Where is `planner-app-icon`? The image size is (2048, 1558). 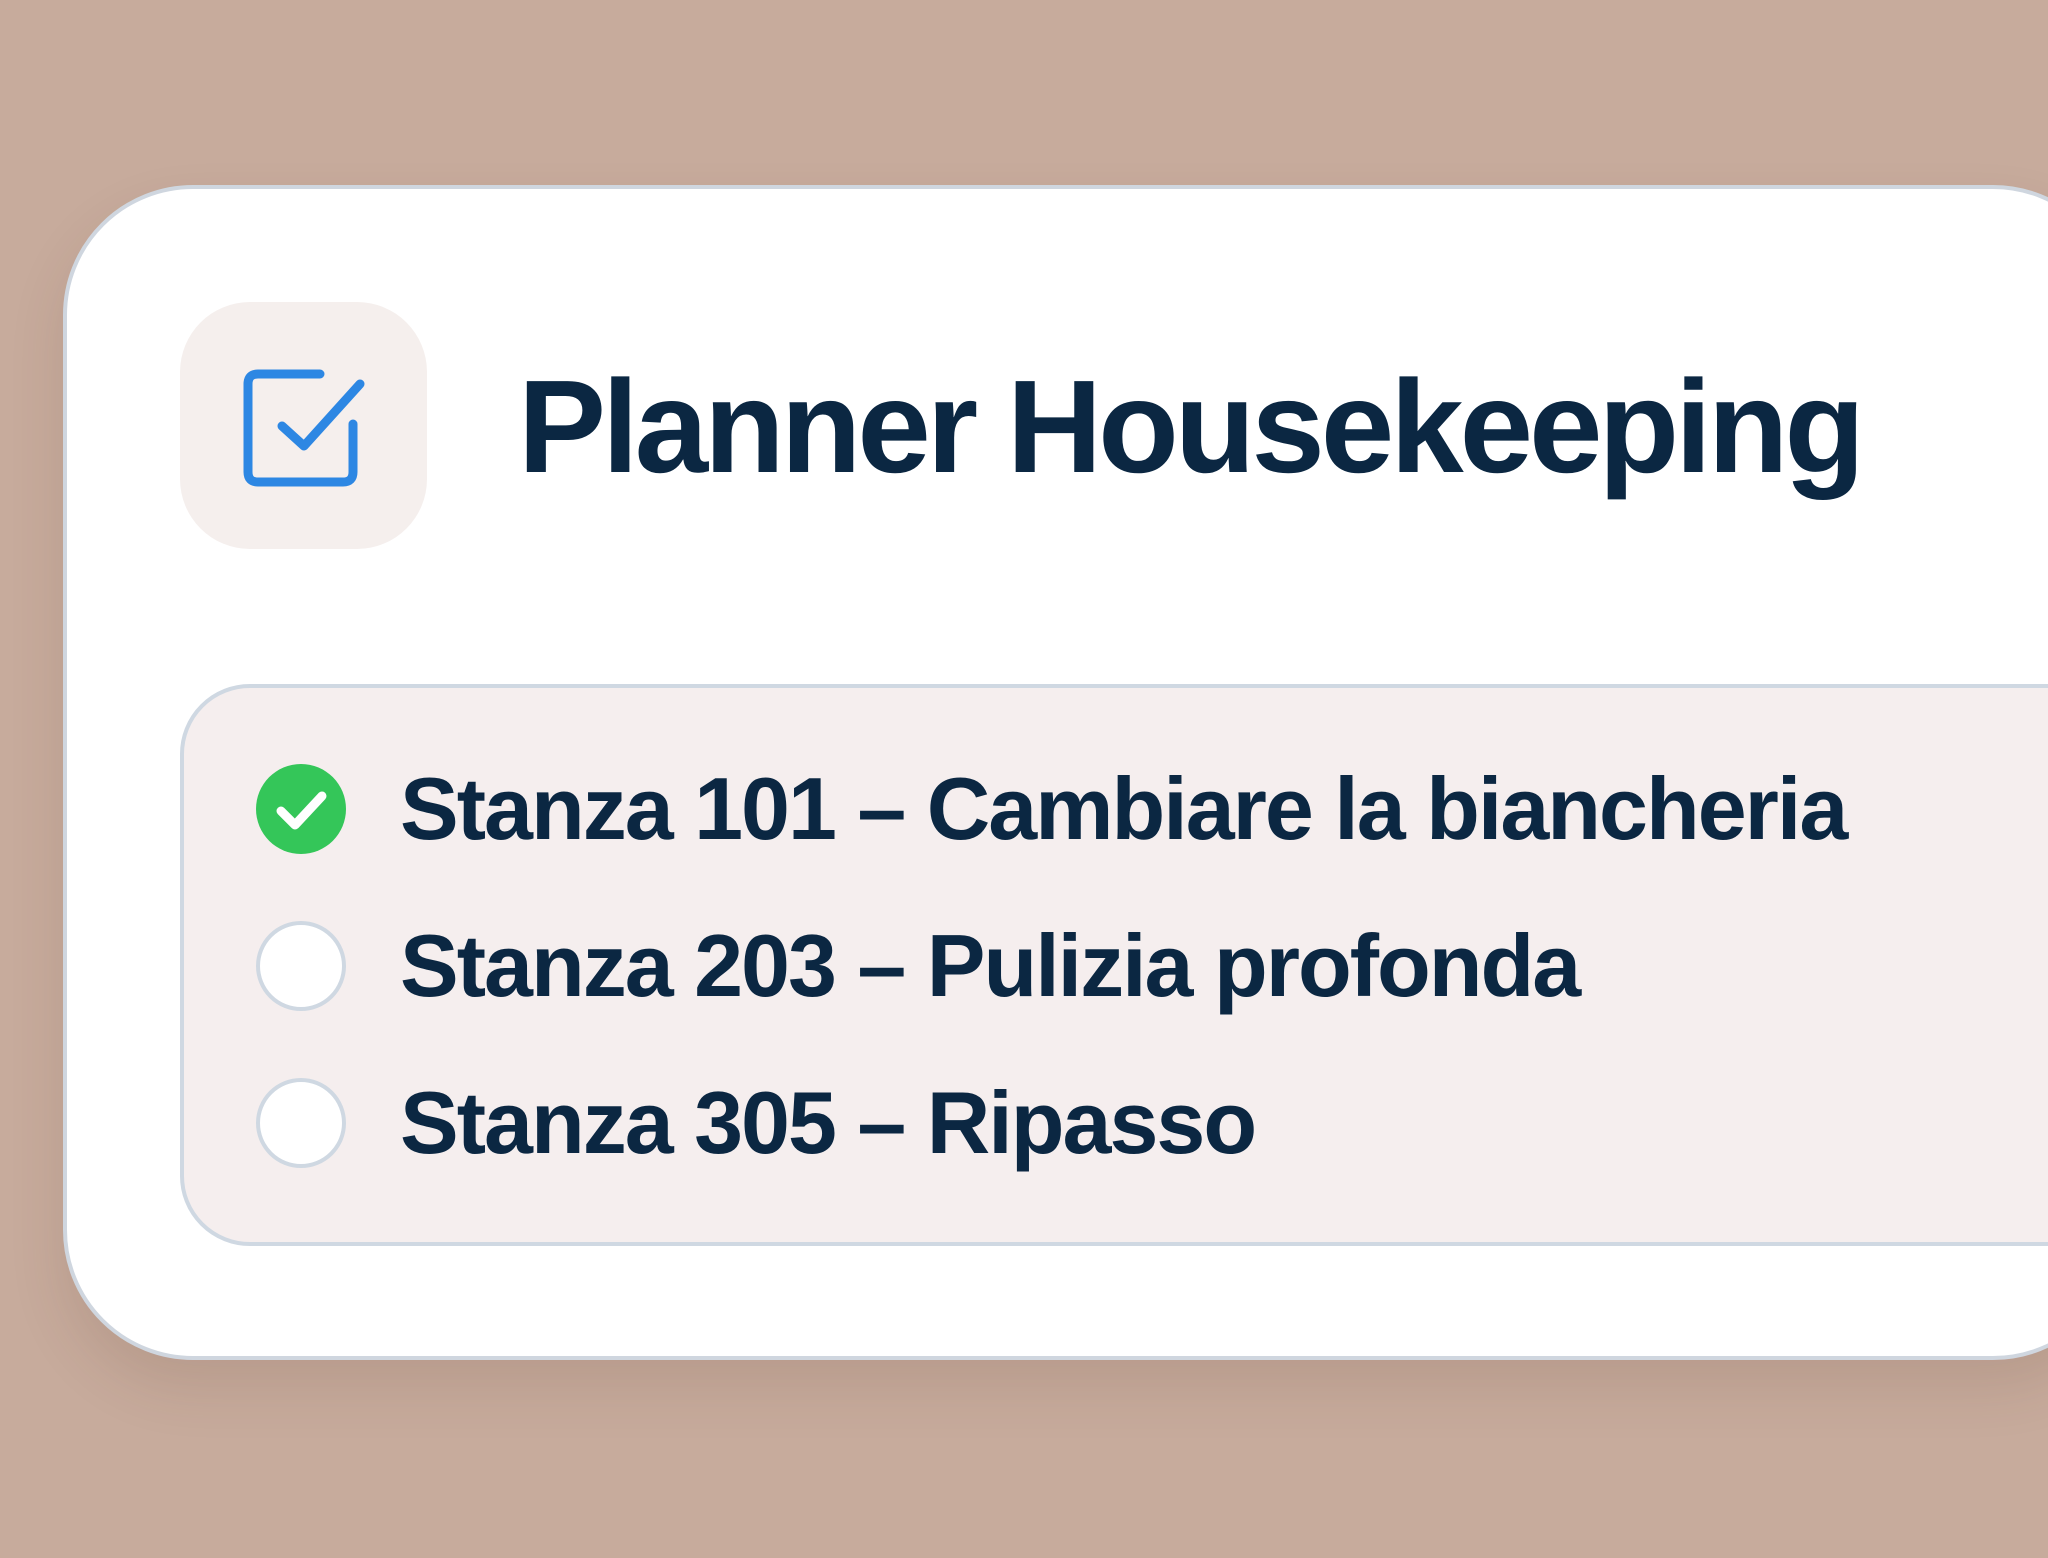 planner-app-icon is located at coordinates (303, 425).